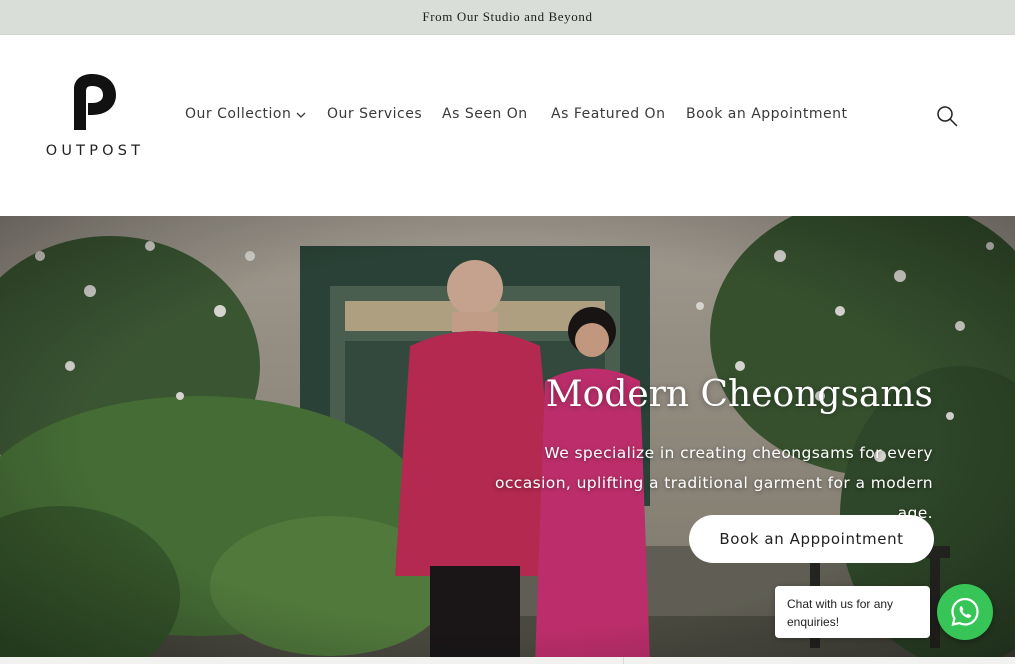 The height and width of the screenshot is (664, 1015). I want to click on brand-logo: OUTPOST, so click(95, 116).